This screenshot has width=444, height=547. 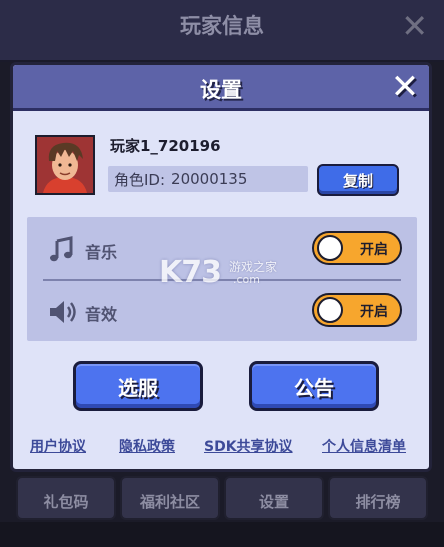 I want to click on tab-gift-code: 礼包码, so click(x=66, y=498).